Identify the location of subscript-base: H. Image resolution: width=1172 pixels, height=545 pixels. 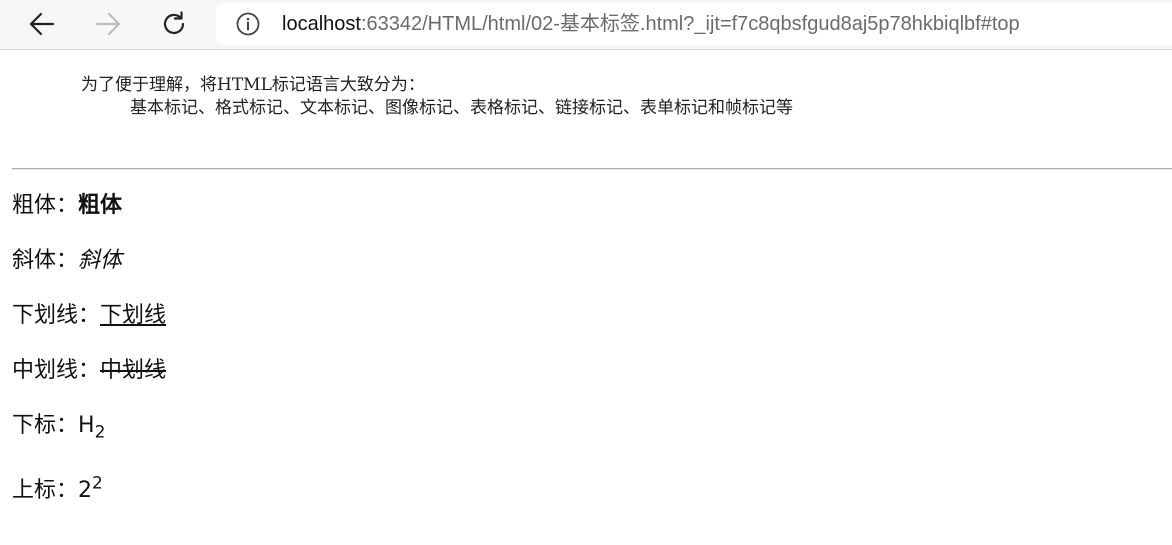
(86, 425).